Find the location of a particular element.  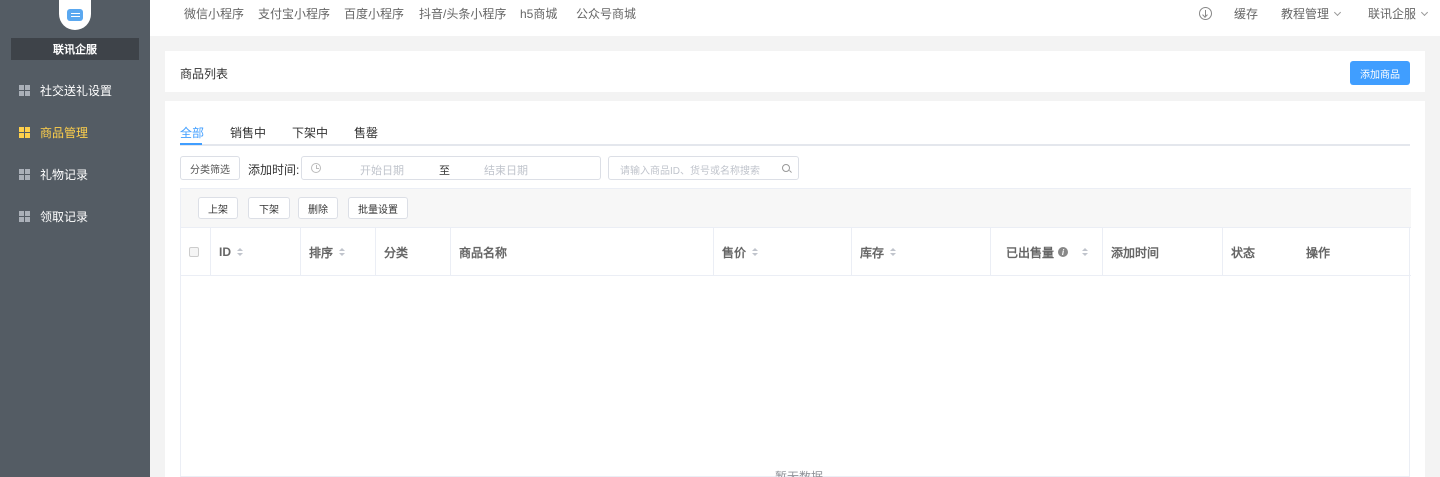

column-label: ID is located at coordinates (225, 252).